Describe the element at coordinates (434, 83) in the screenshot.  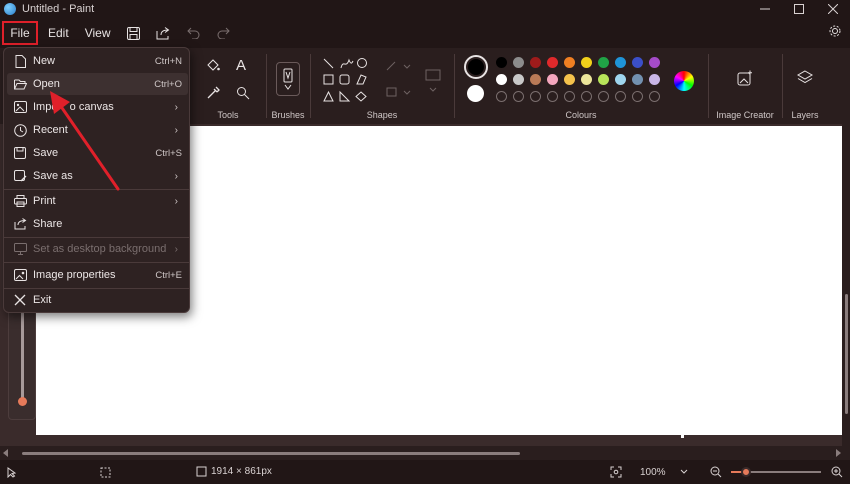
I see `shape-more-button` at that location.